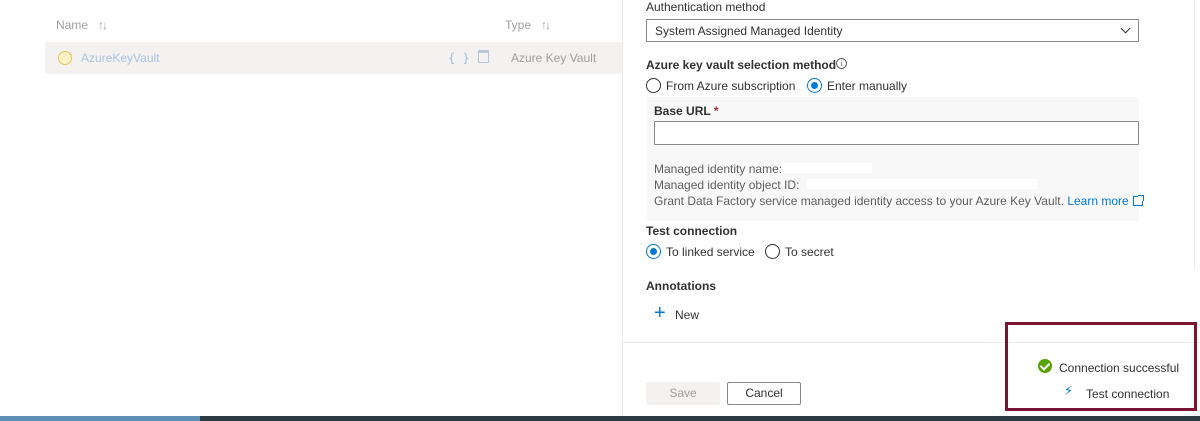 The width and height of the screenshot is (1200, 421). Describe the element at coordinates (706, 7) in the screenshot. I see `auth-method-label: Authentication method` at that location.